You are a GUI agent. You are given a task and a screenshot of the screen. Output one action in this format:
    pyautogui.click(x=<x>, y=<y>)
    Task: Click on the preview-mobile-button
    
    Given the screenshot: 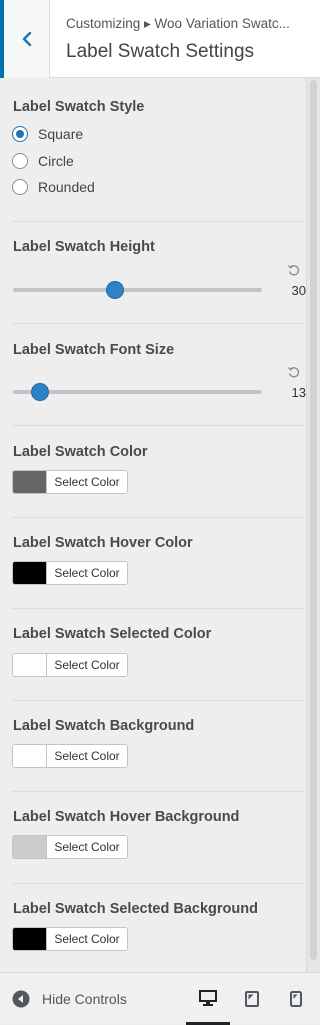 What is the action you would take?
    pyautogui.click(x=296, y=999)
    